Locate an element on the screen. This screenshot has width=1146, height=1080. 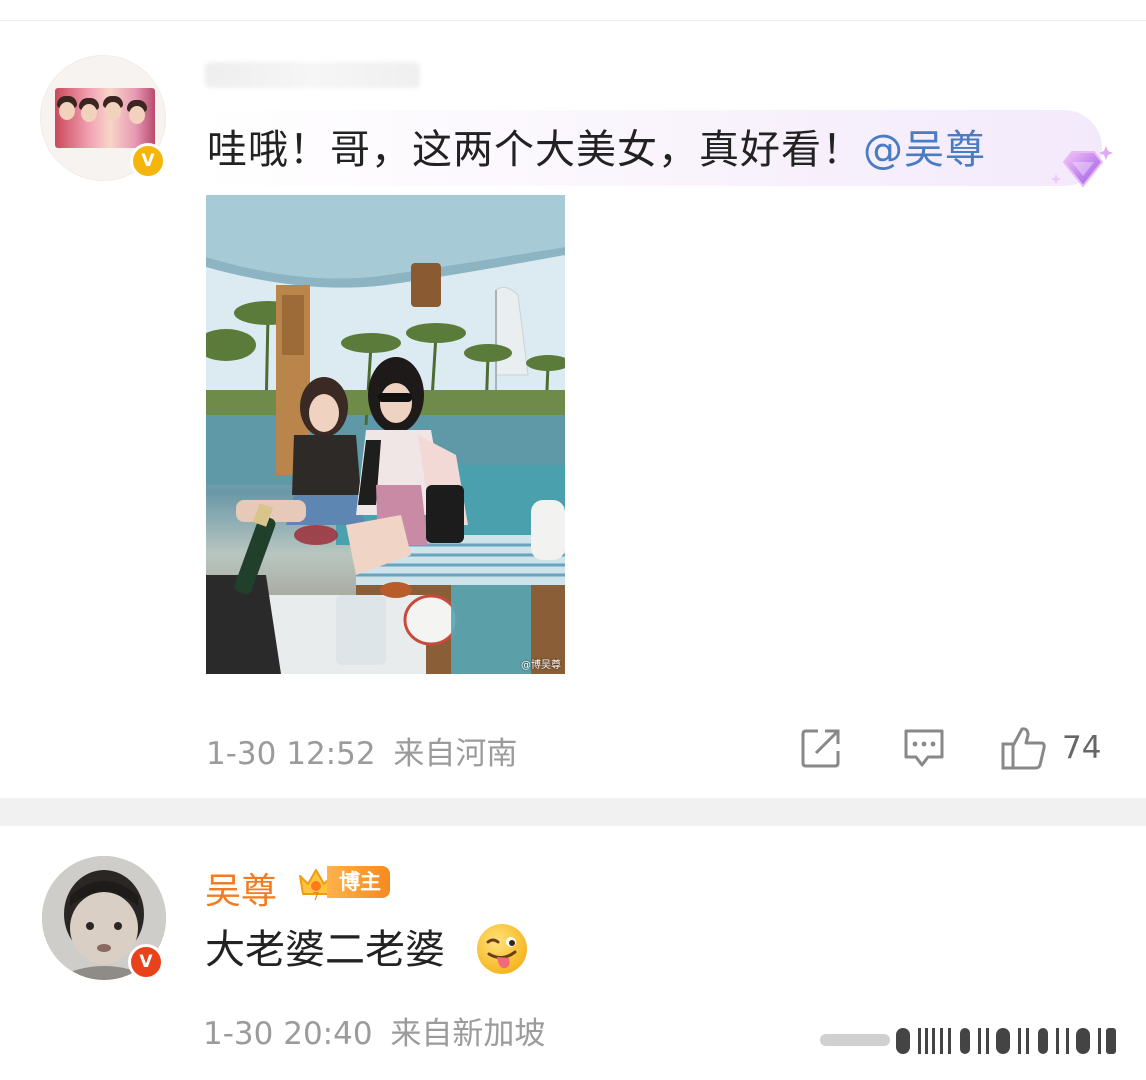
comment-image: @博吴尊 is located at coordinates (385, 434).